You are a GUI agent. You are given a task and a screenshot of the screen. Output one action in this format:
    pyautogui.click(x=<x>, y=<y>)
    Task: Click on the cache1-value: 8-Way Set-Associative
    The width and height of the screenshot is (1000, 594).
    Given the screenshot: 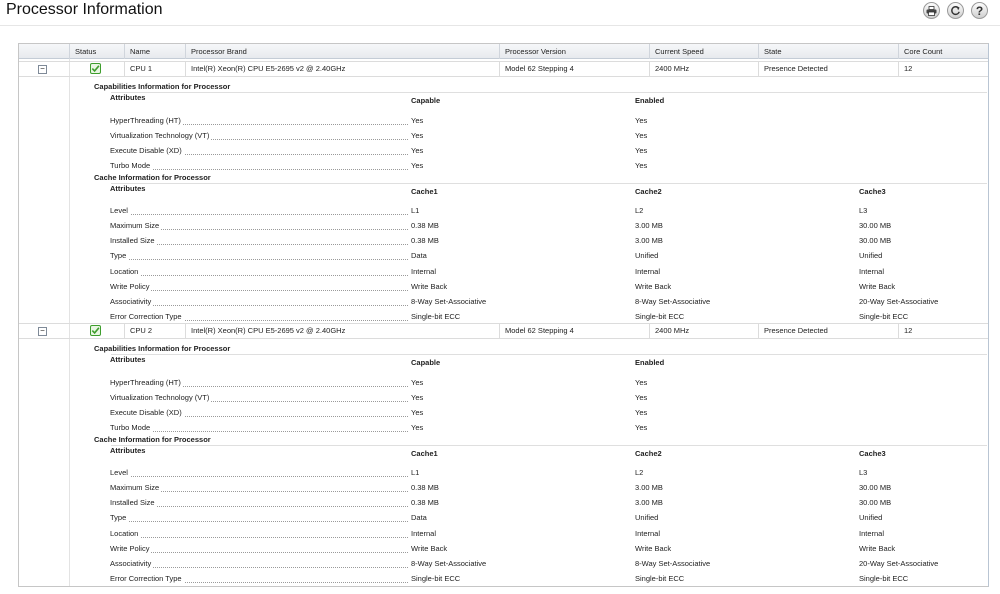 What is the action you would take?
    pyautogui.click(x=449, y=563)
    